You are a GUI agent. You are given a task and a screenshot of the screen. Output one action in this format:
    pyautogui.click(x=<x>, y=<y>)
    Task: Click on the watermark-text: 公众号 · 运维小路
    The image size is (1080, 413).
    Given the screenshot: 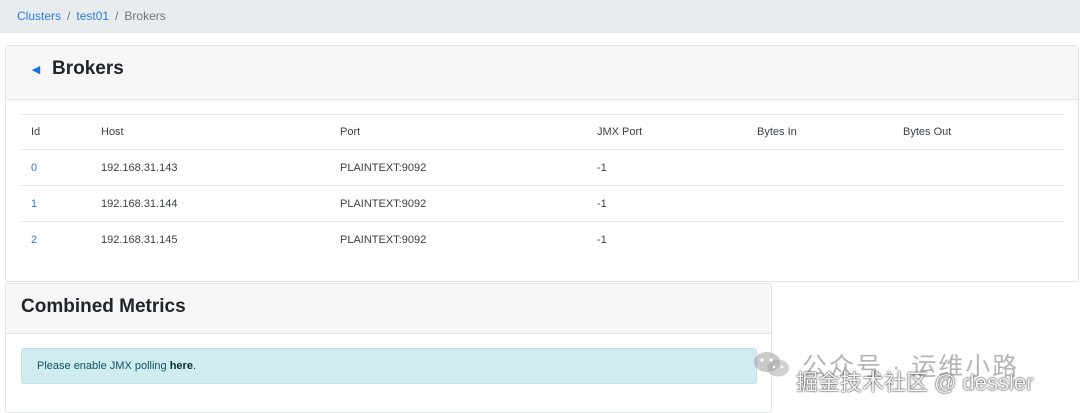 What is the action you would take?
    pyautogui.click(x=911, y=367)
    